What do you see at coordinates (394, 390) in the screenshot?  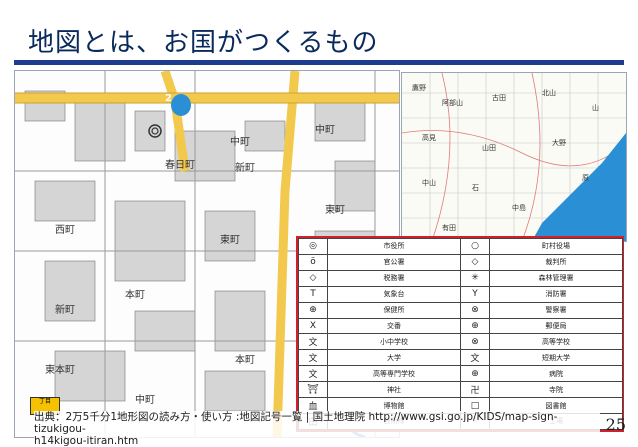 I see `legend-name: 神社` at bounding box center [394, 390].